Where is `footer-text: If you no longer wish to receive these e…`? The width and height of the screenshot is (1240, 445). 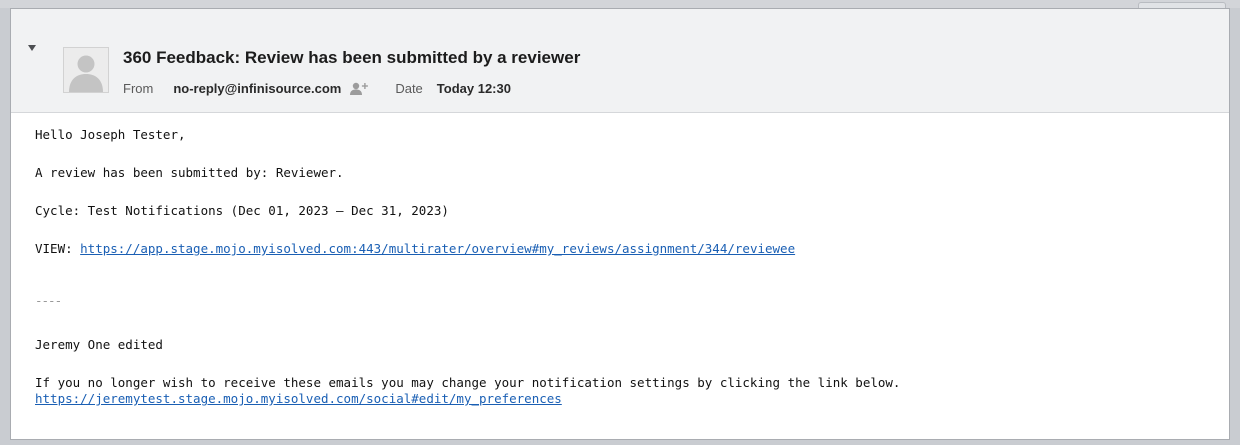 footer-text: If you no longer wish to receive these e… is located at coordinates (468, 382).